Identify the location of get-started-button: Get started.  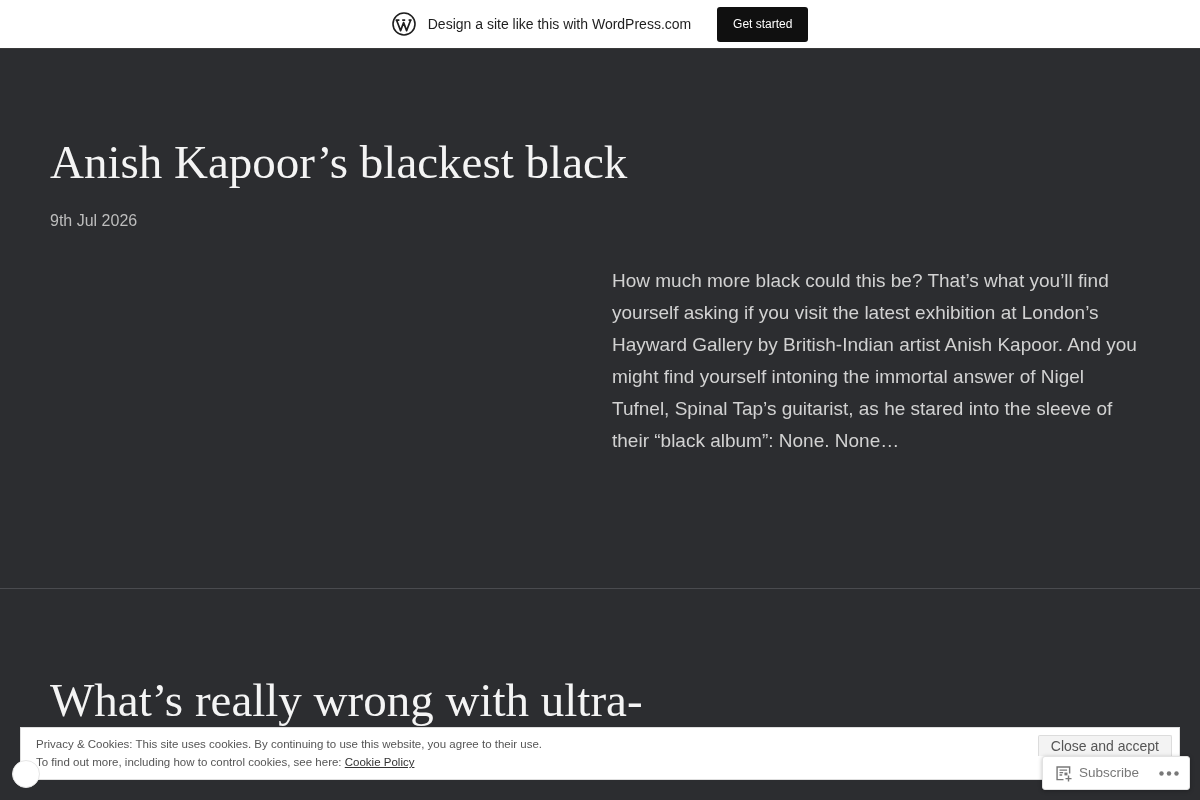
(763, 24).